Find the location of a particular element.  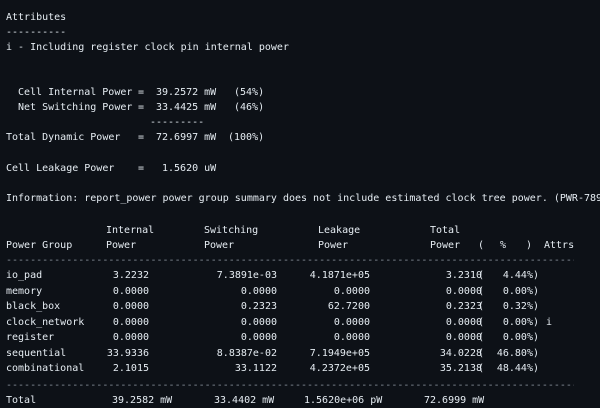

header-total: Total is located at coordinates (445, 230).